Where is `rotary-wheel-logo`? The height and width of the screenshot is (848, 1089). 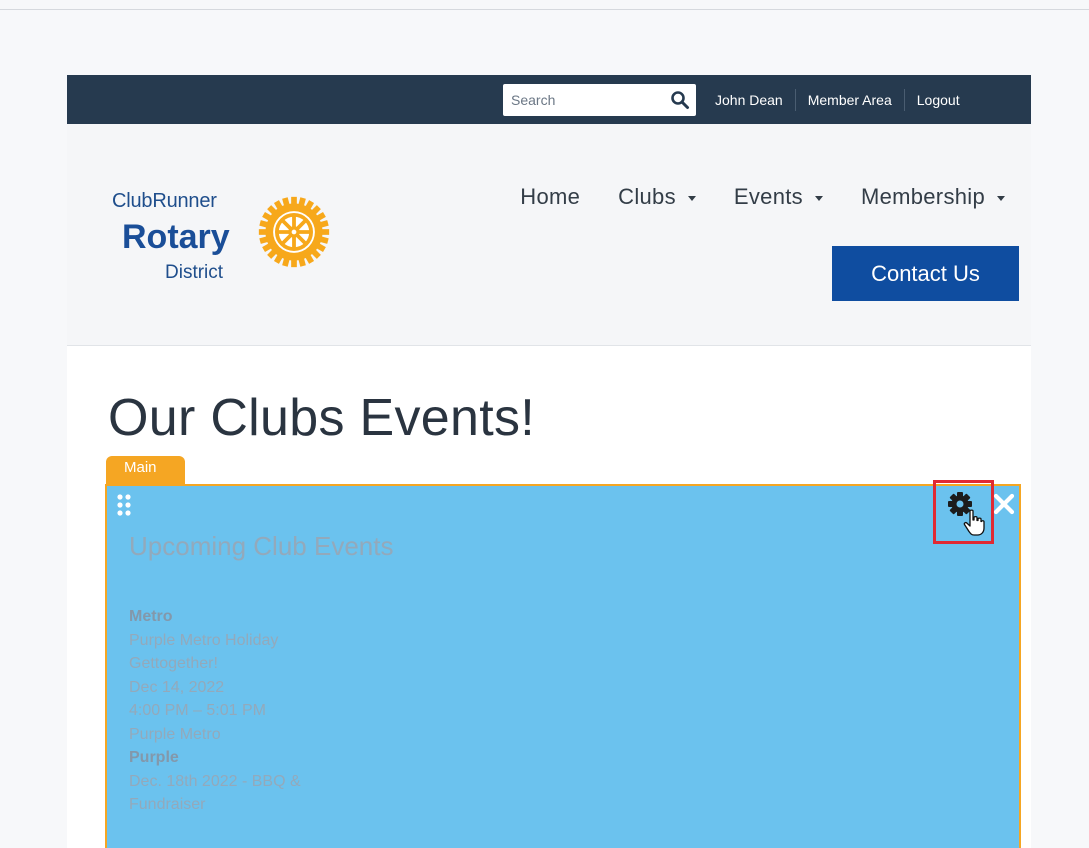 rotary-wheel-logo is located at coordinates (294, 232).